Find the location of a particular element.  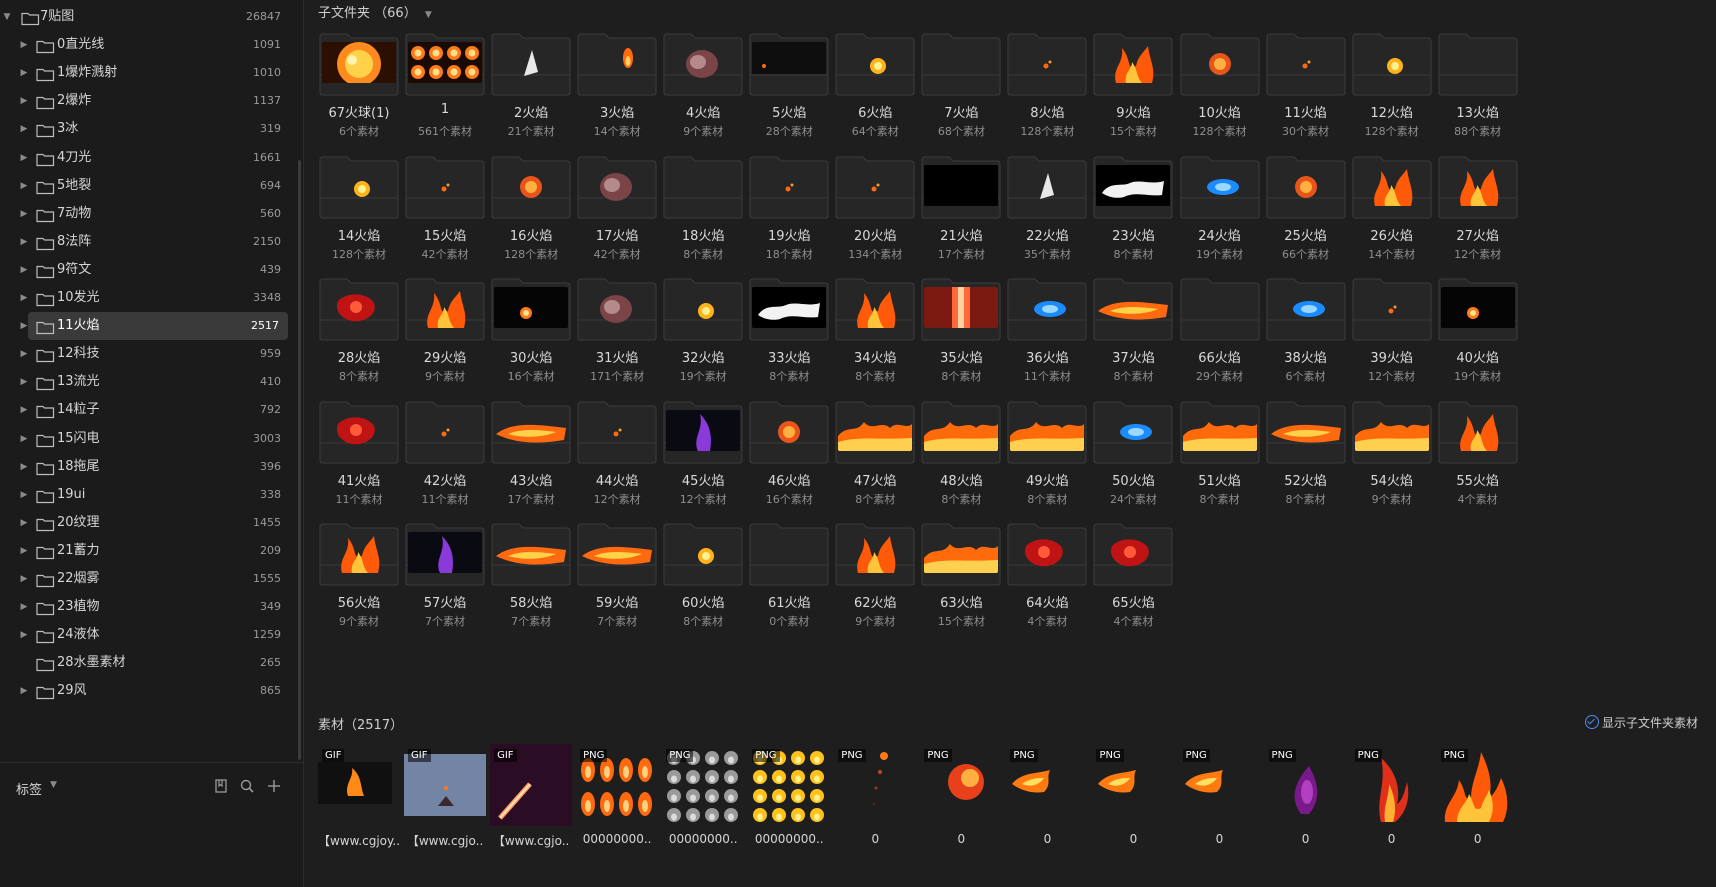

sidebar-item: ▶ 1爆炸溅射 1010 is located at coordinates (145, 73).